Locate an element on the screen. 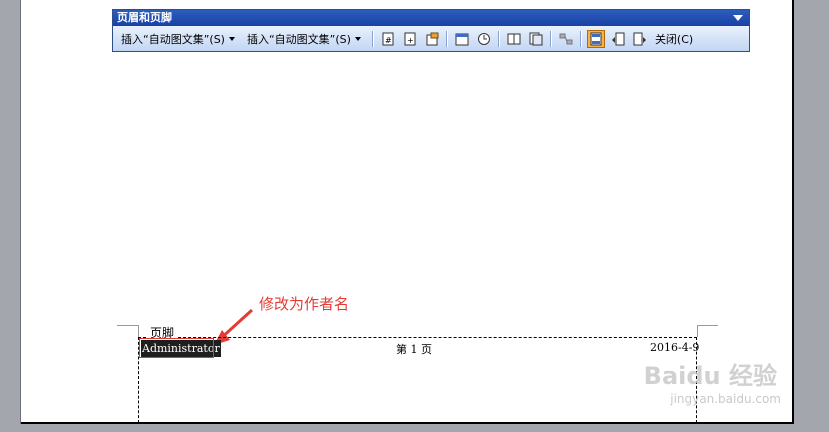 Image resolution: width=829 pixels, height=432 pixels. toolbar-buttons-row: 插入“自动图文集”(S) 插入“自动图文集”(S) # + 关闭(C) is located at coordinates (431, 38).